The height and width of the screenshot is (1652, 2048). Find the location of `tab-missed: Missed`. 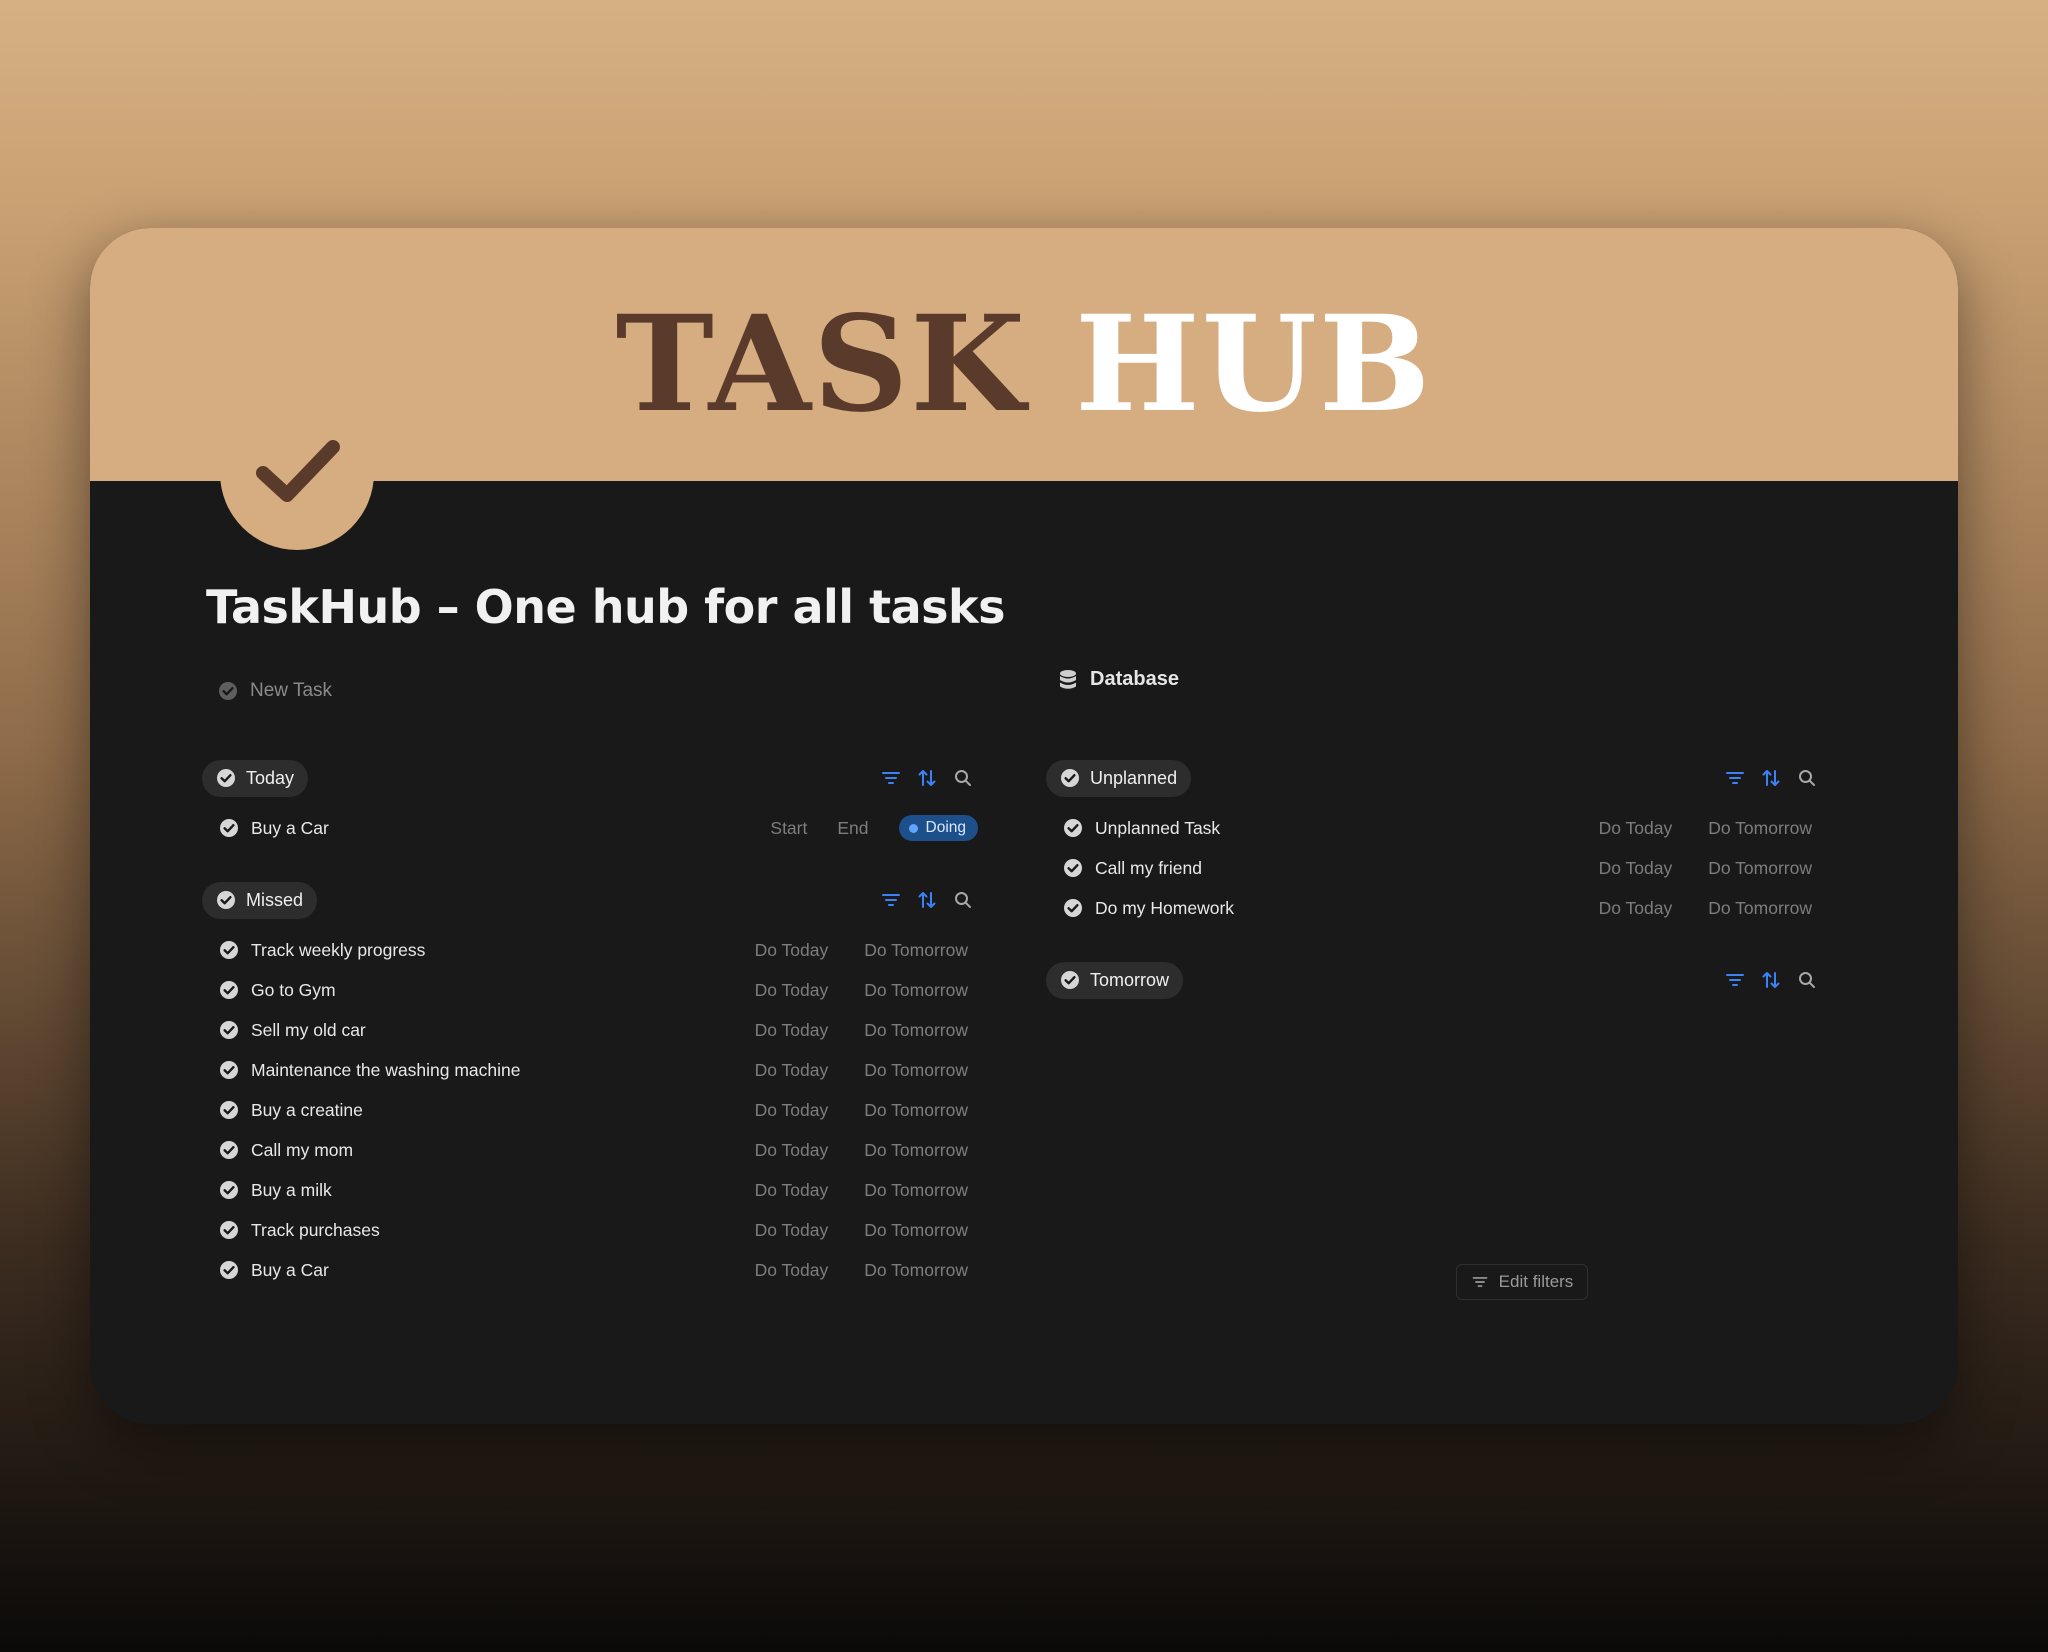

tab-missed: Missed is located at coordinates (260, 900).